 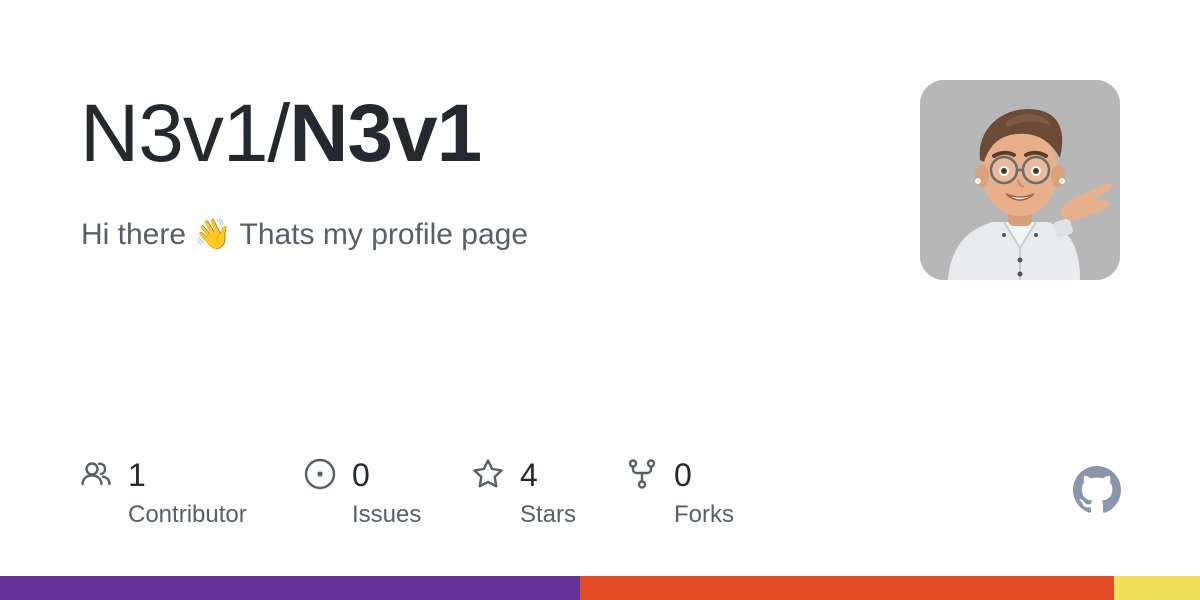 I want to click on language-bar, so click(x=600, y=588).